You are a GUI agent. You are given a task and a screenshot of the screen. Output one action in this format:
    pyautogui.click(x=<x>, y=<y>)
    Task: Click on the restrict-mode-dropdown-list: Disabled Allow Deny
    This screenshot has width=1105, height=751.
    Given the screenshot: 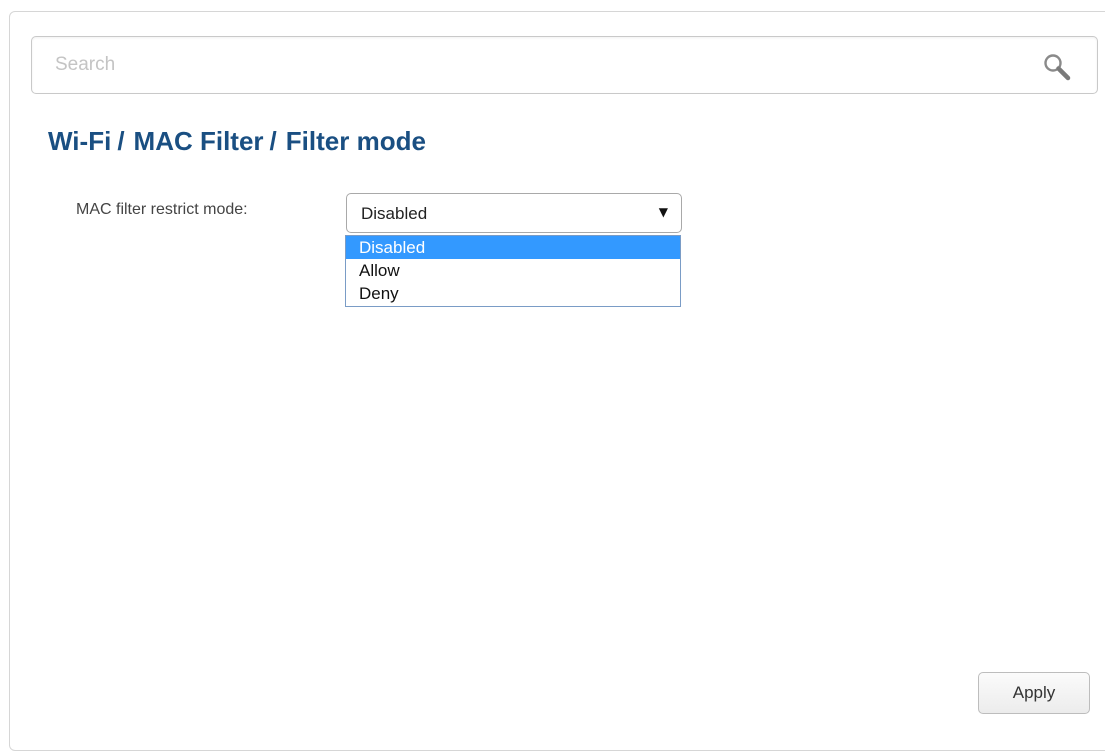 What is the action you would take?
    pyautogui.click(x=513, y=271)
    